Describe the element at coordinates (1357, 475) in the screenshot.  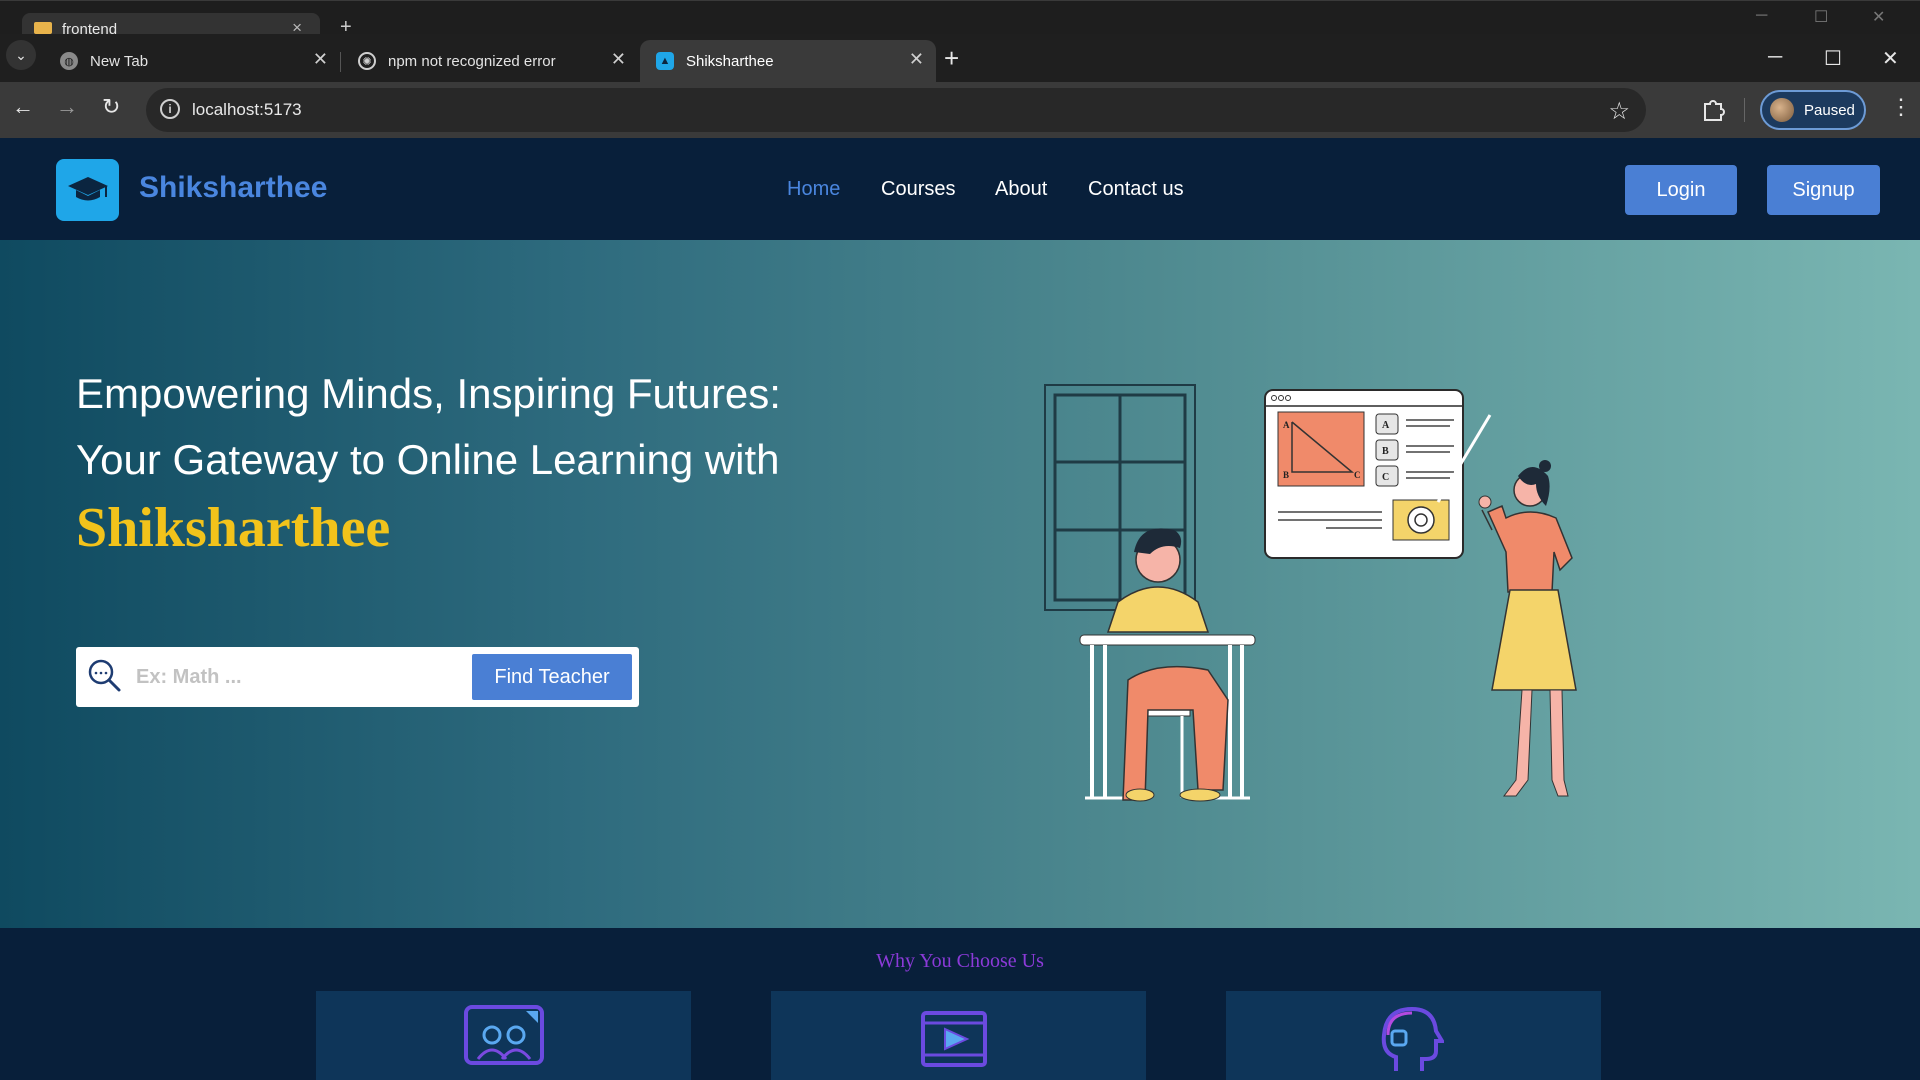
I see `board-label-c: C` at that location.